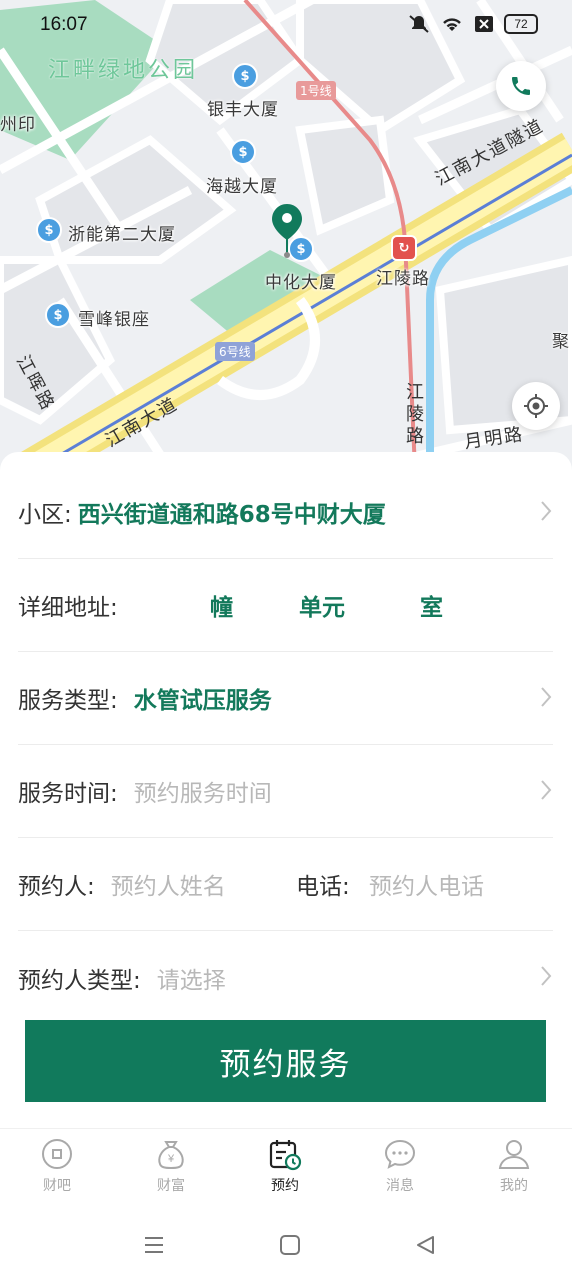 The height and width of the screenshot is (1280, 572). Describe the element at coordinates (400, 1154) in the screenshot. I see `chat-bubble-icon` at that location.